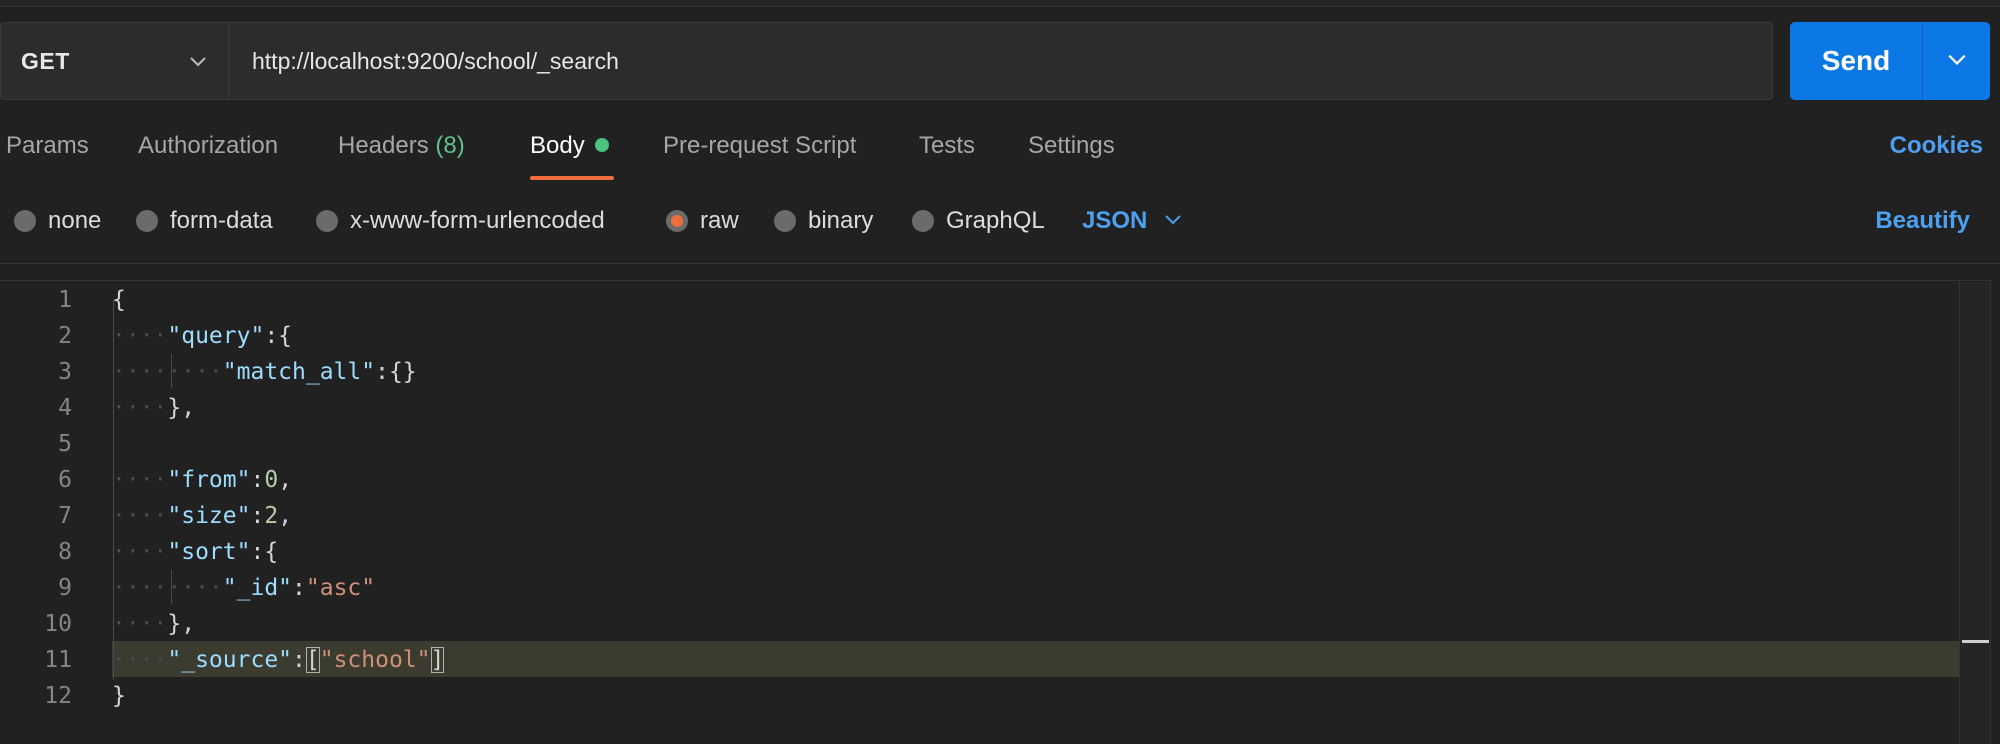  Describe the element at coordinates (1115, 220) in the screenshot. I see `body-format-label: JSON` at that location.